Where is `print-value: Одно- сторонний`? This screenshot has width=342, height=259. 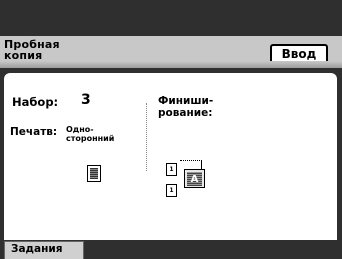
print-value: Одно- сторонний is located at coordinates (90, 134).